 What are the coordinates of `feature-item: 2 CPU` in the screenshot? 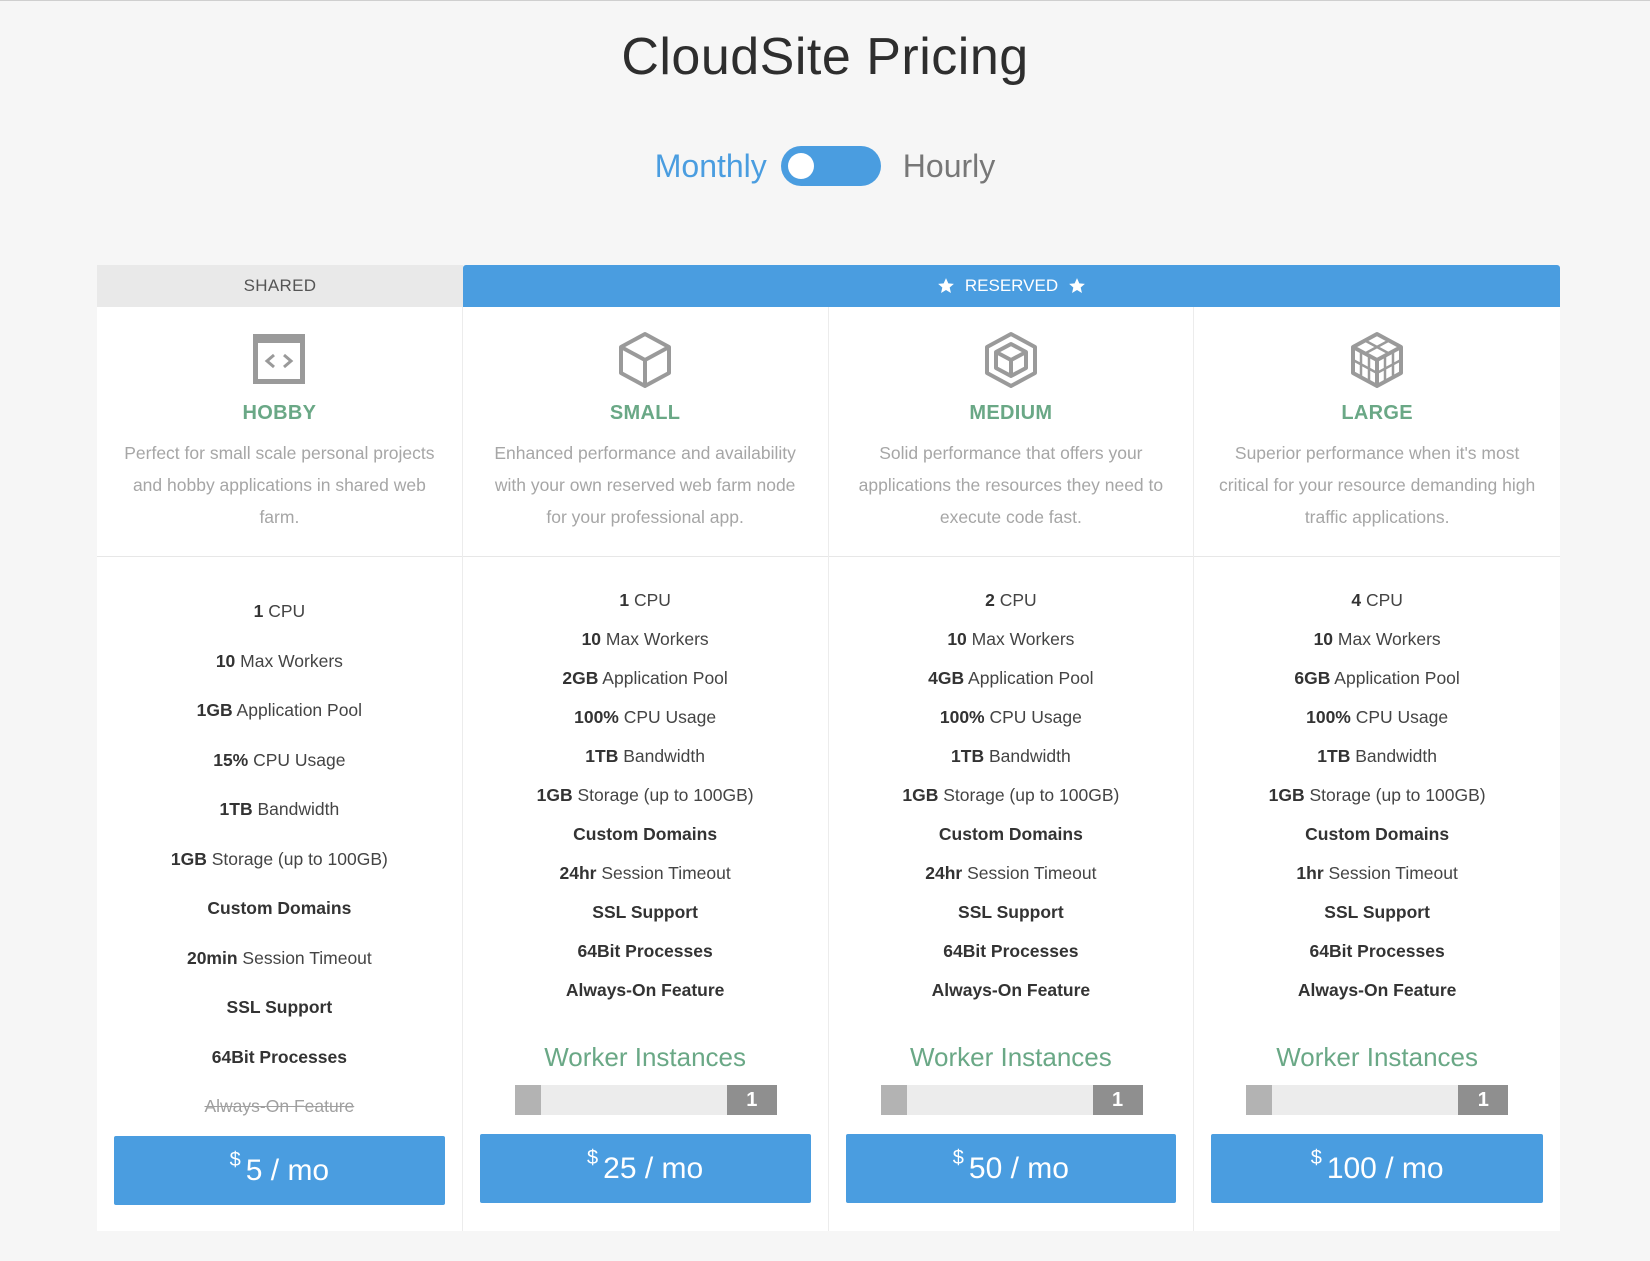 It's located at (1011, 600).